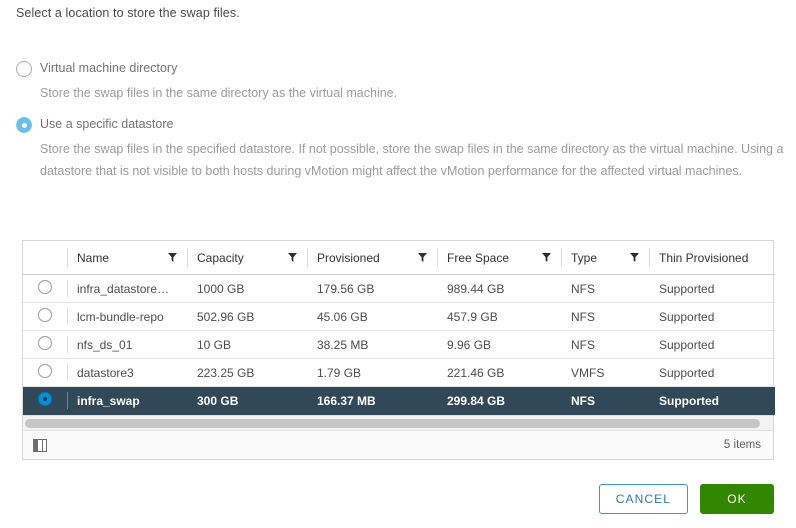 The width and height of the screenshot is (796, 528). Describe the element at coordinates (643, 499) in the screenshot. I see `cancel-button: CANCEL` at that location.